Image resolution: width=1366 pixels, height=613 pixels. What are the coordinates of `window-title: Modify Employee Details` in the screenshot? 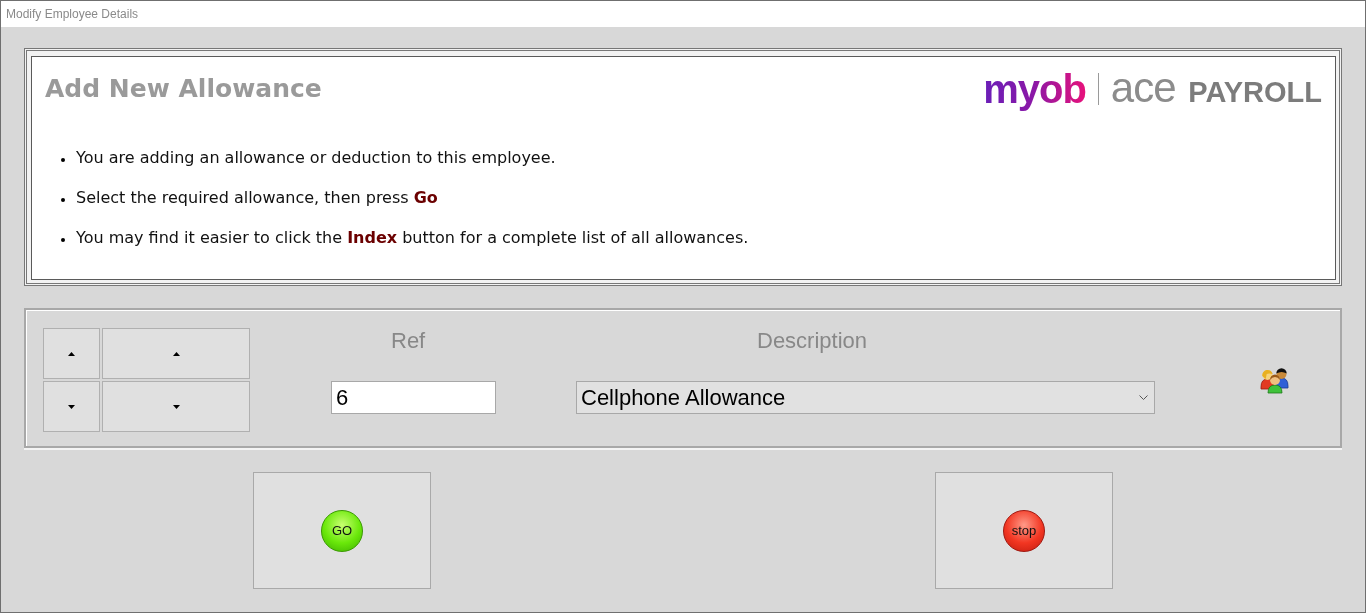 It's located at (72, 14).